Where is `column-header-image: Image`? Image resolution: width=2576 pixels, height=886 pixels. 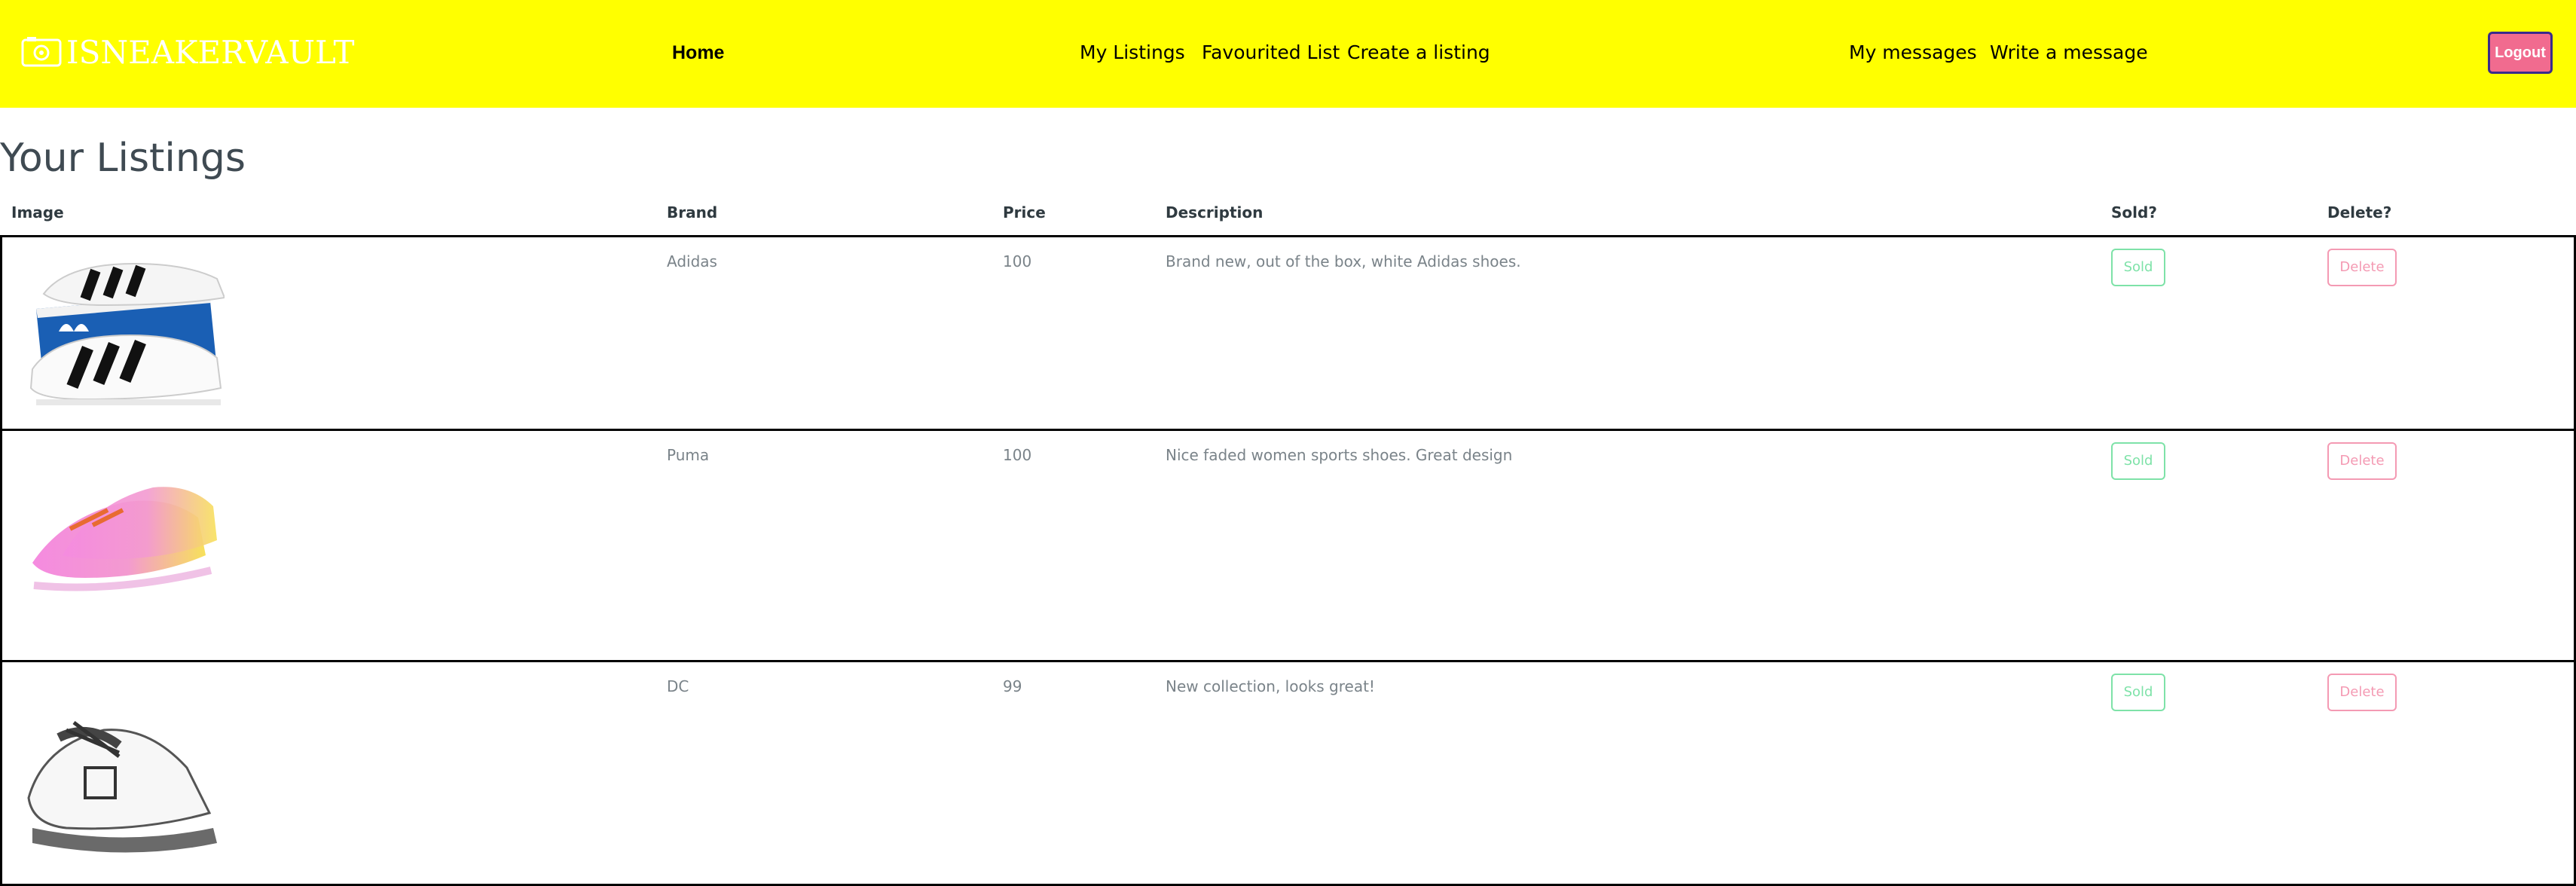
column-header-image: Image is located at coordinates (37, 213).